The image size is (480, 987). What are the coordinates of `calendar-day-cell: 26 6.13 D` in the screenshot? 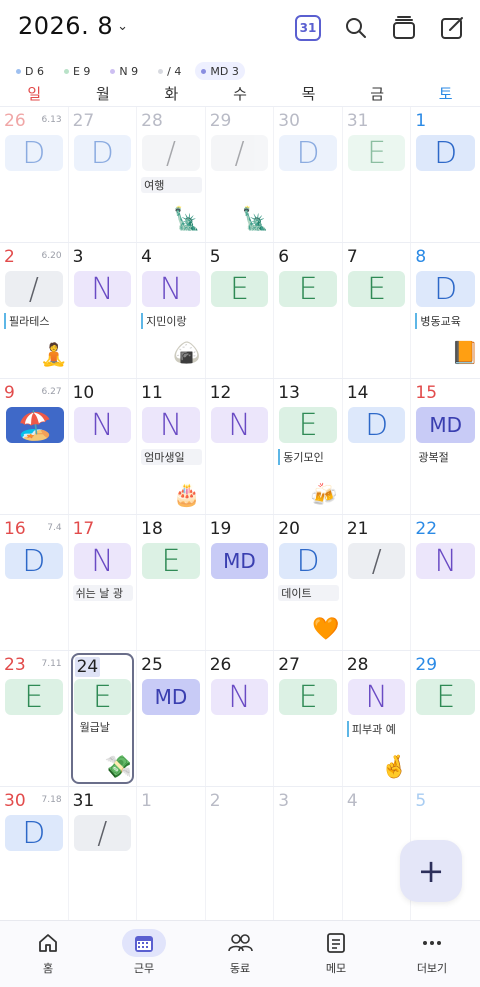 It's located at (34, 174).